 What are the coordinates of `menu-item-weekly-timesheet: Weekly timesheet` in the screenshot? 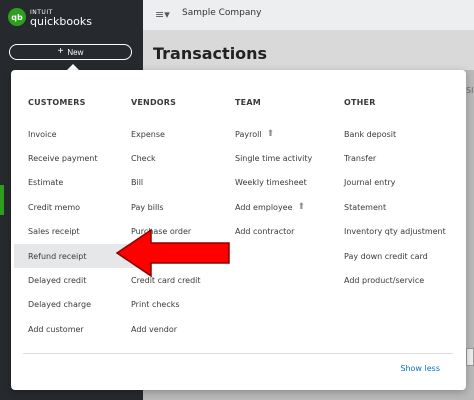 It's located at (285, 183).